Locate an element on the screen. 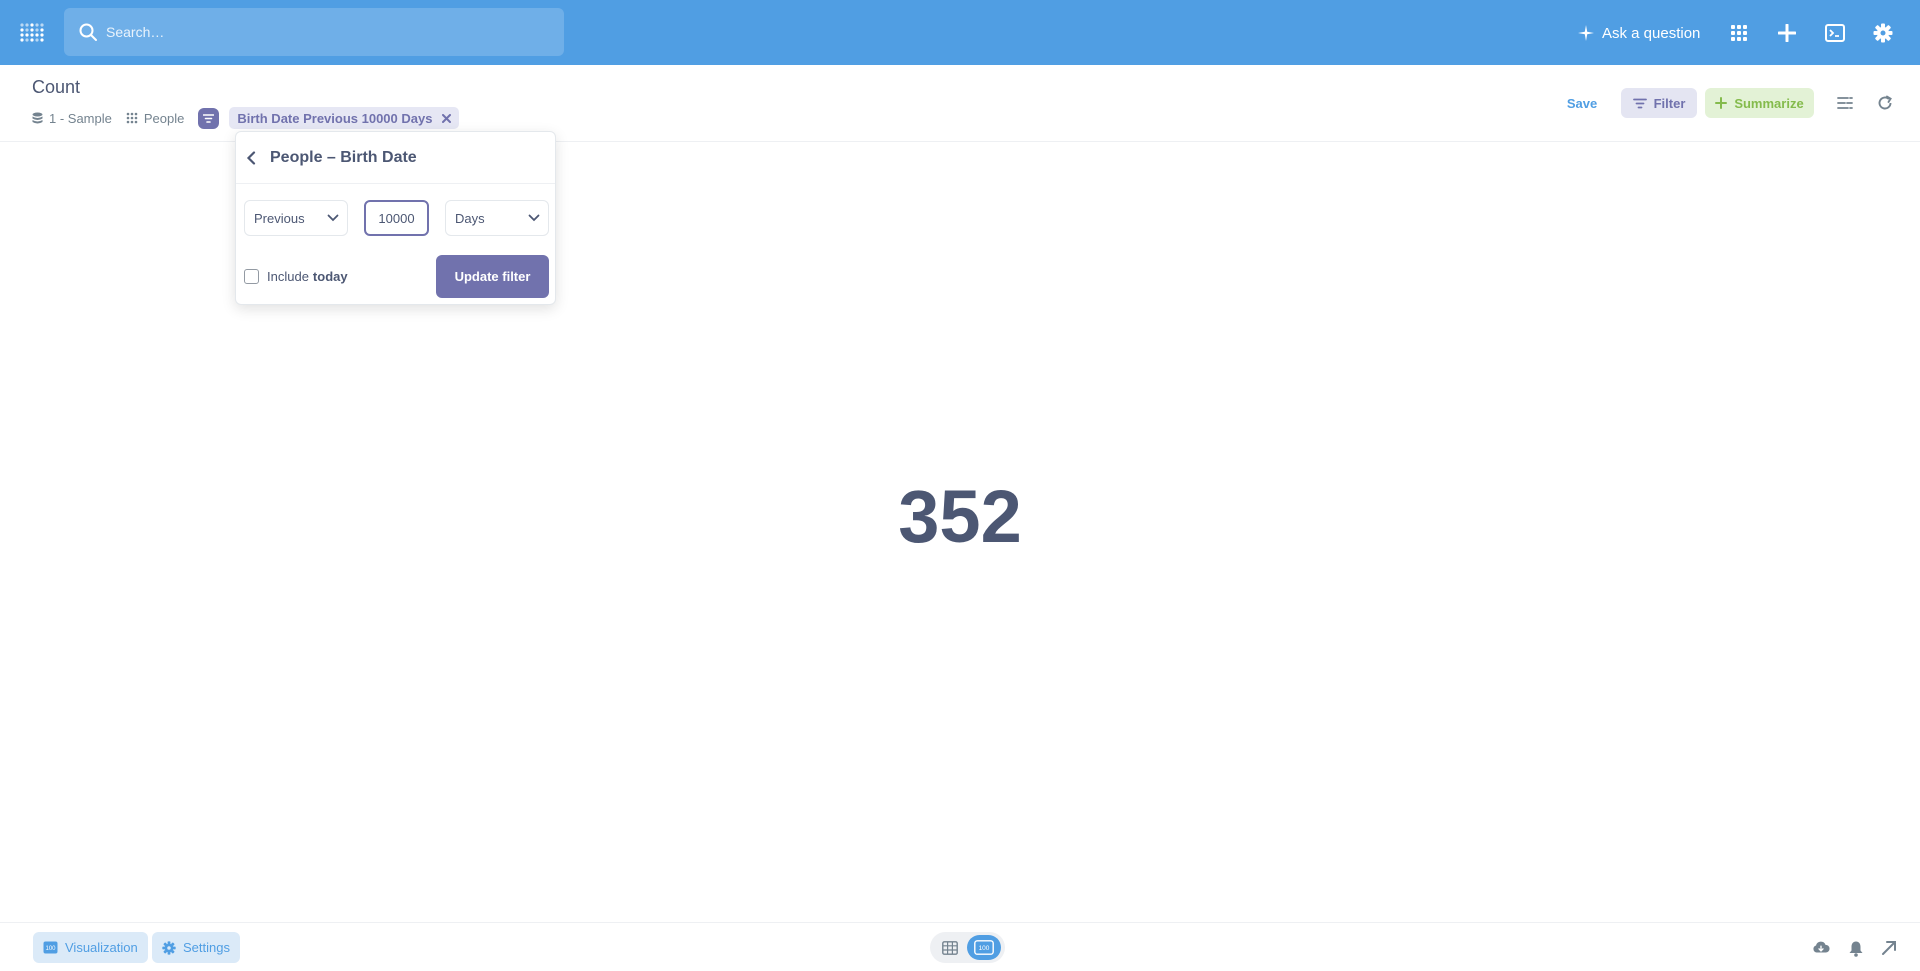 The height and width of the screenshot is (971, 1920). summarize-label: Summarize is located at coordinates (1769, 103).